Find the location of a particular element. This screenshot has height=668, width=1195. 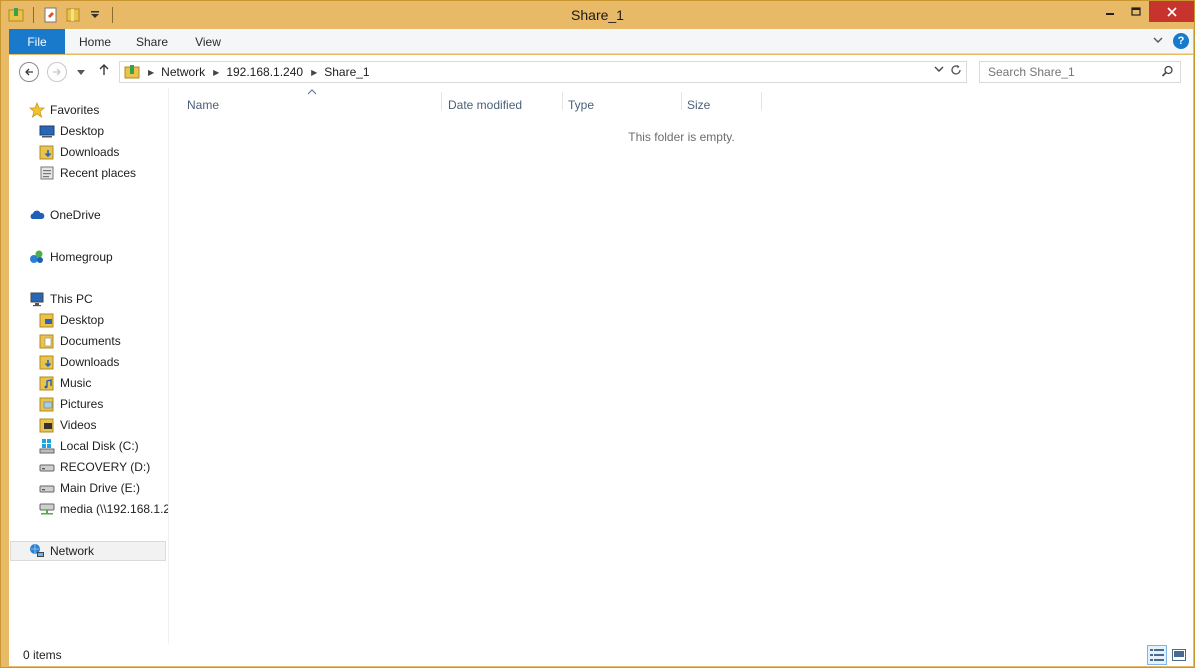

videos-folder-icon is located at coordinates (47, 425).